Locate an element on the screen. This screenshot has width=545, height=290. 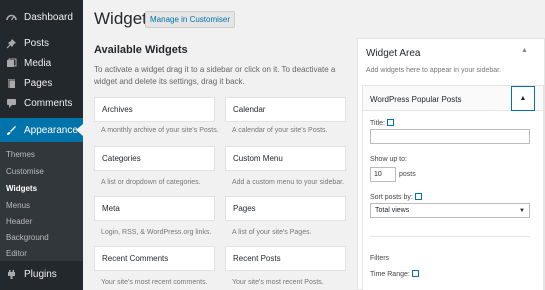
widget-description: Your site's most recent Posts. is located at coordinates (278, 282).